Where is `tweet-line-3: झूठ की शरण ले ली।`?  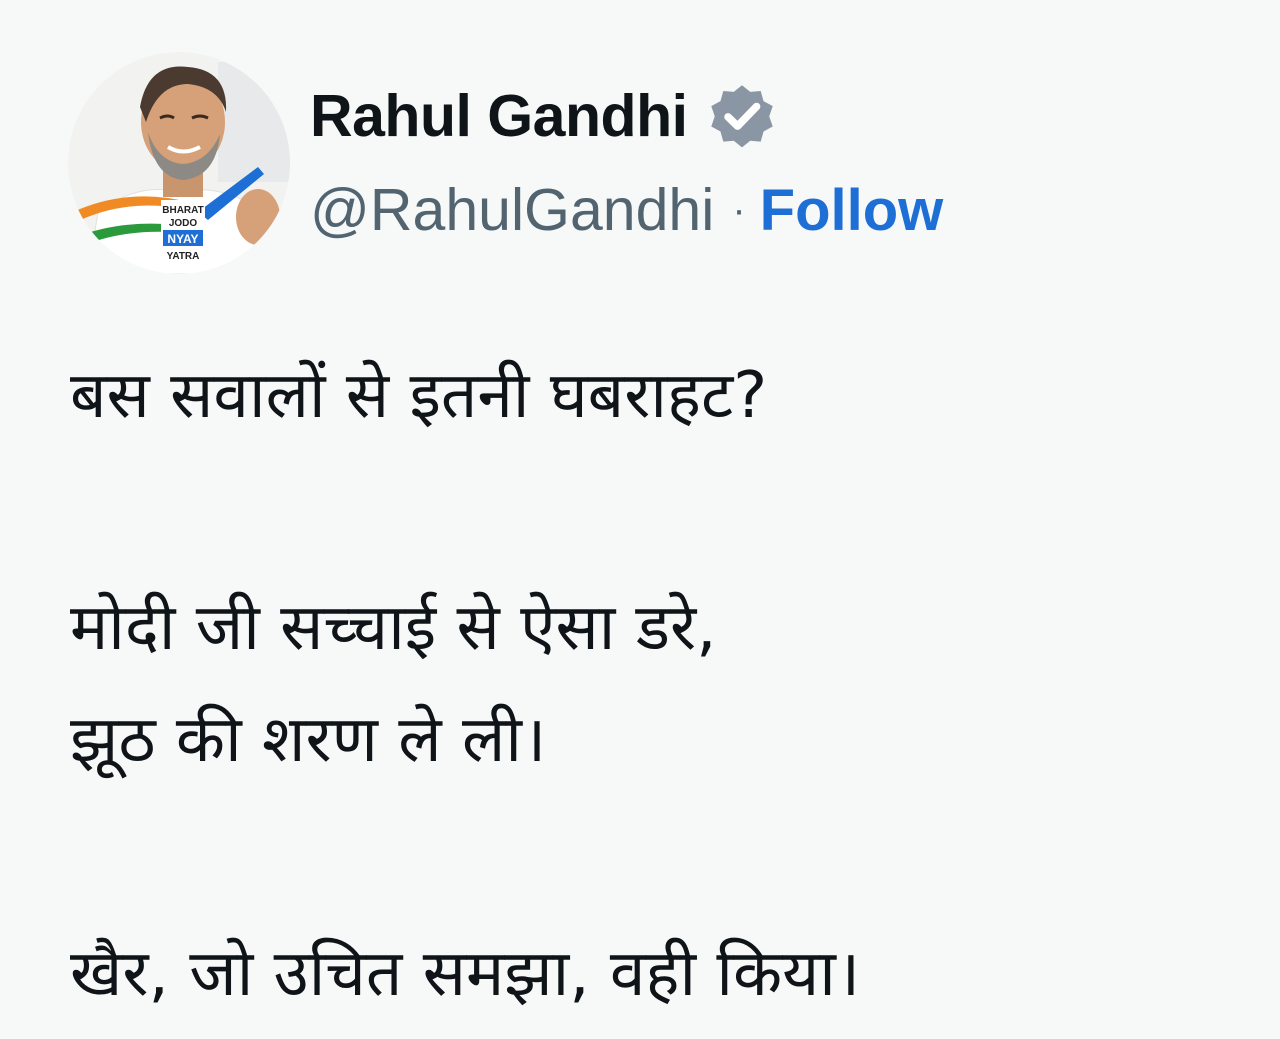
tweet-line-3: झूठ की शरण ले ली। is located at coordinates (308, 740).